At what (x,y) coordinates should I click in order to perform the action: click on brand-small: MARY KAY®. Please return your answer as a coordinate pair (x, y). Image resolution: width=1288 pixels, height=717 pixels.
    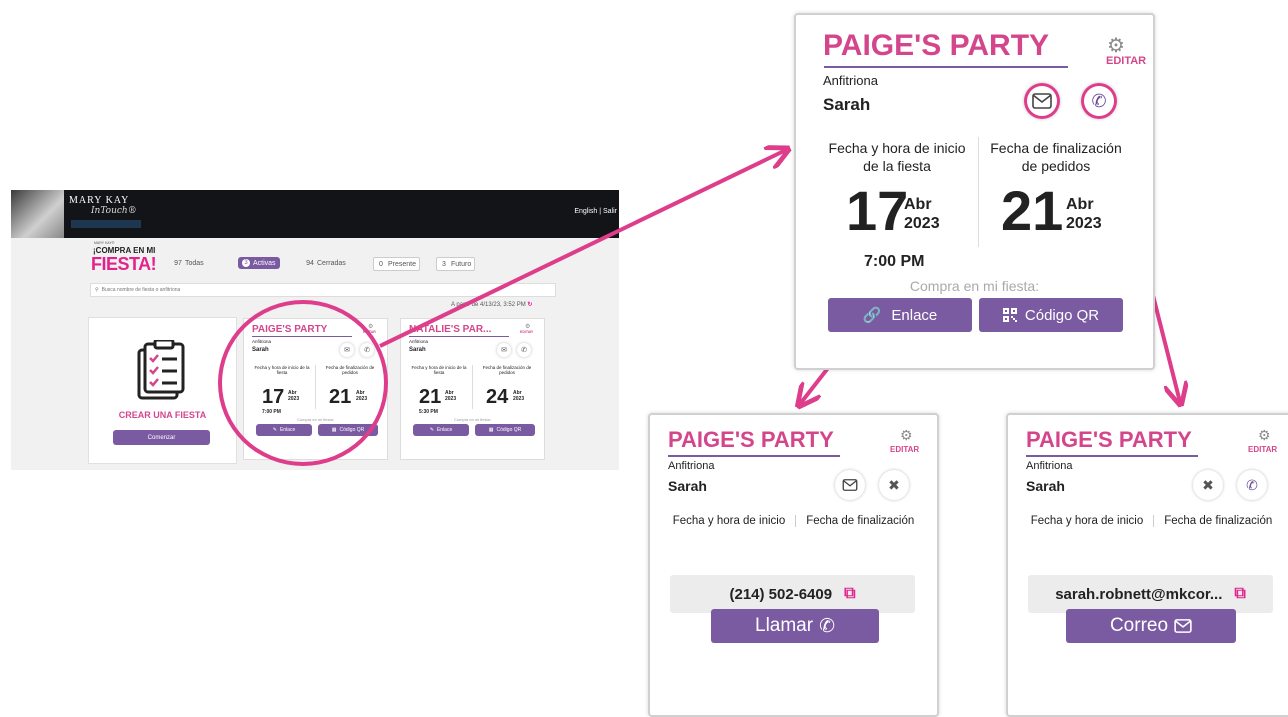
    Looking at the image, I should click on (104, 243).